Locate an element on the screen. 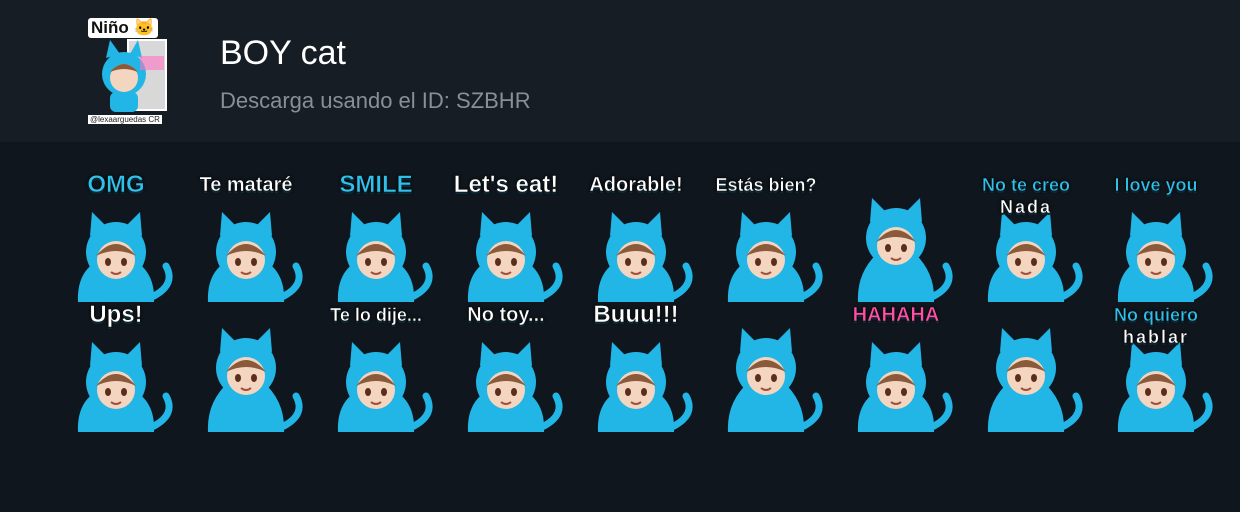 Image resolution: width=1240 pixels, height=512 pixels. pack-icon-tag: Niño 🐱 is located at coordinates (123, 28).